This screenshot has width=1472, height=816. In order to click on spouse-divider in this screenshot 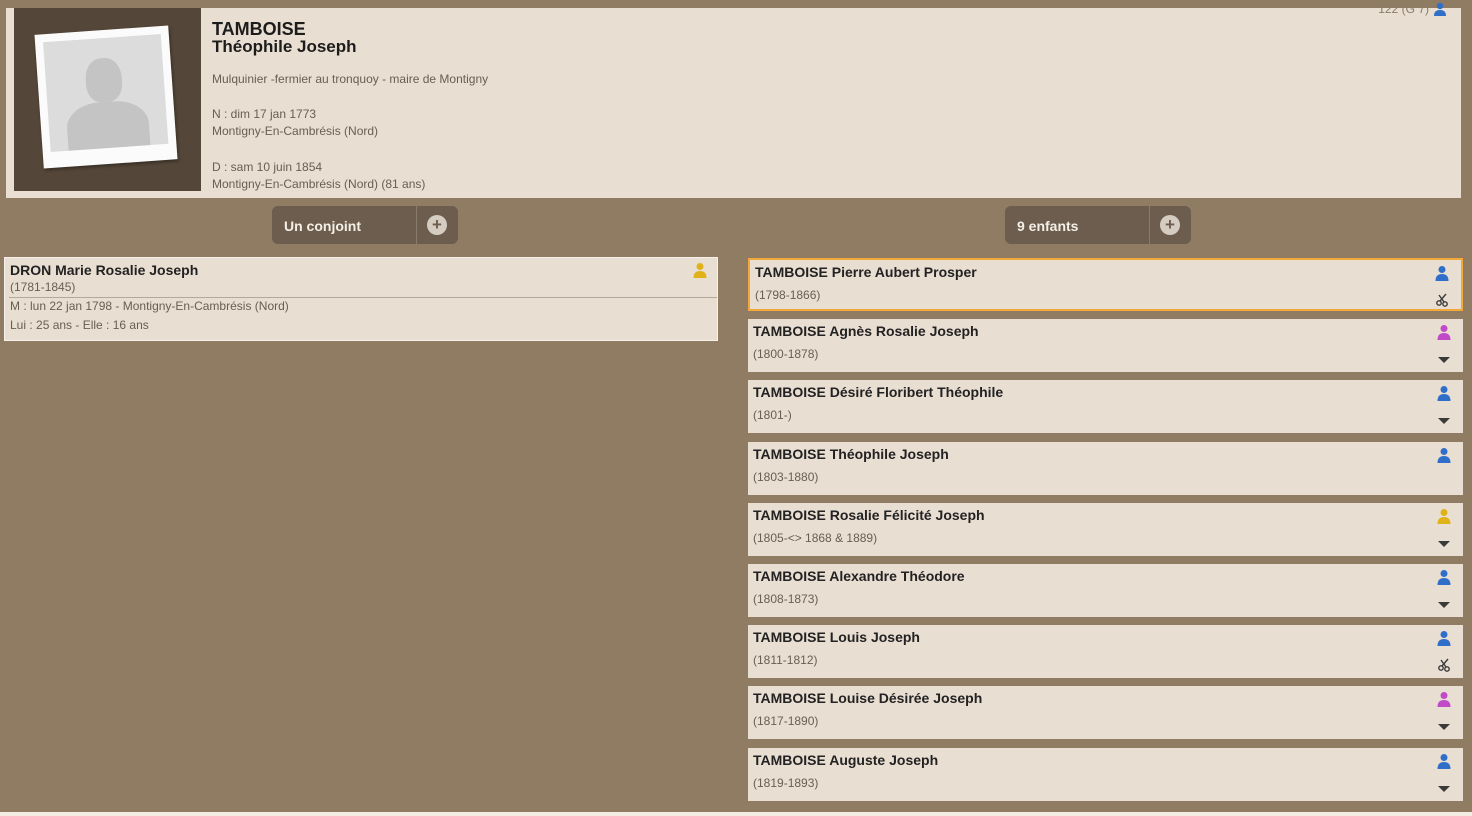, I will do `click(363, 297)`.